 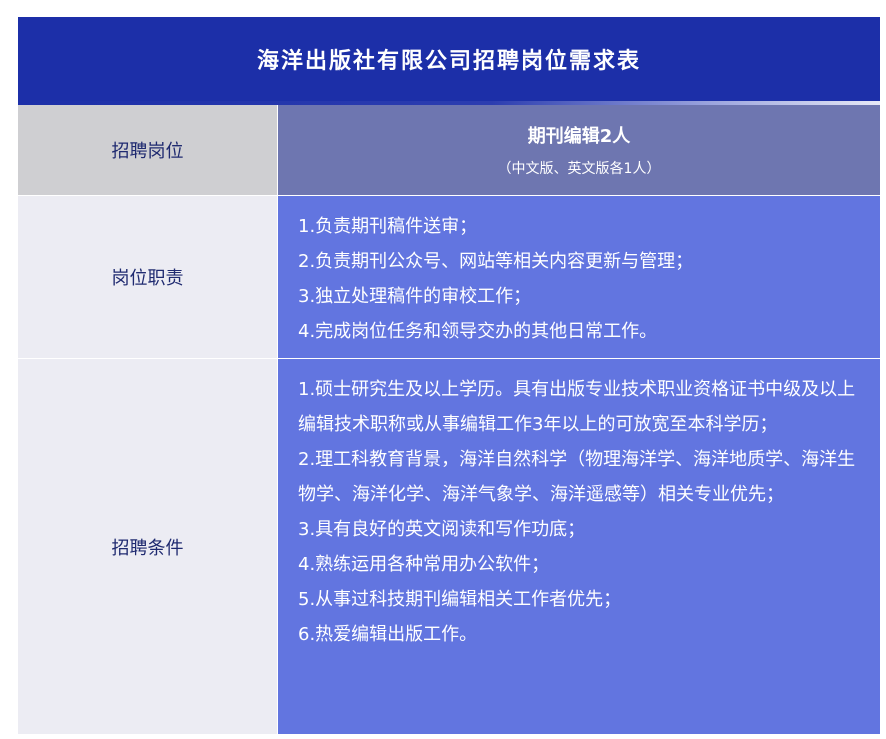 I want to click on requirement-item: 6.热爱编辑出版工作。, so click(x=388, y=634).